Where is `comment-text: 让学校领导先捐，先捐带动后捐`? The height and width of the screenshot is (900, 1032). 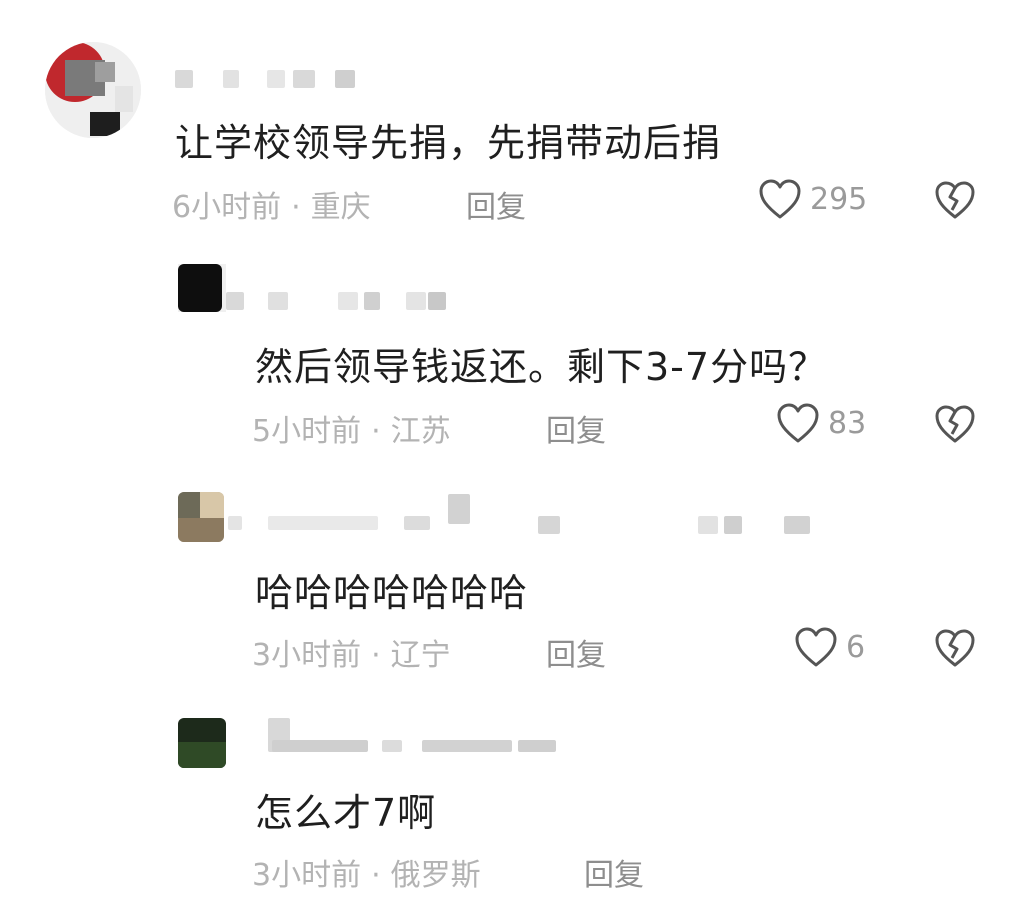 comment-text: 让学校领导先捐，先捐带动后捐 is located at coordinates (448, 143).